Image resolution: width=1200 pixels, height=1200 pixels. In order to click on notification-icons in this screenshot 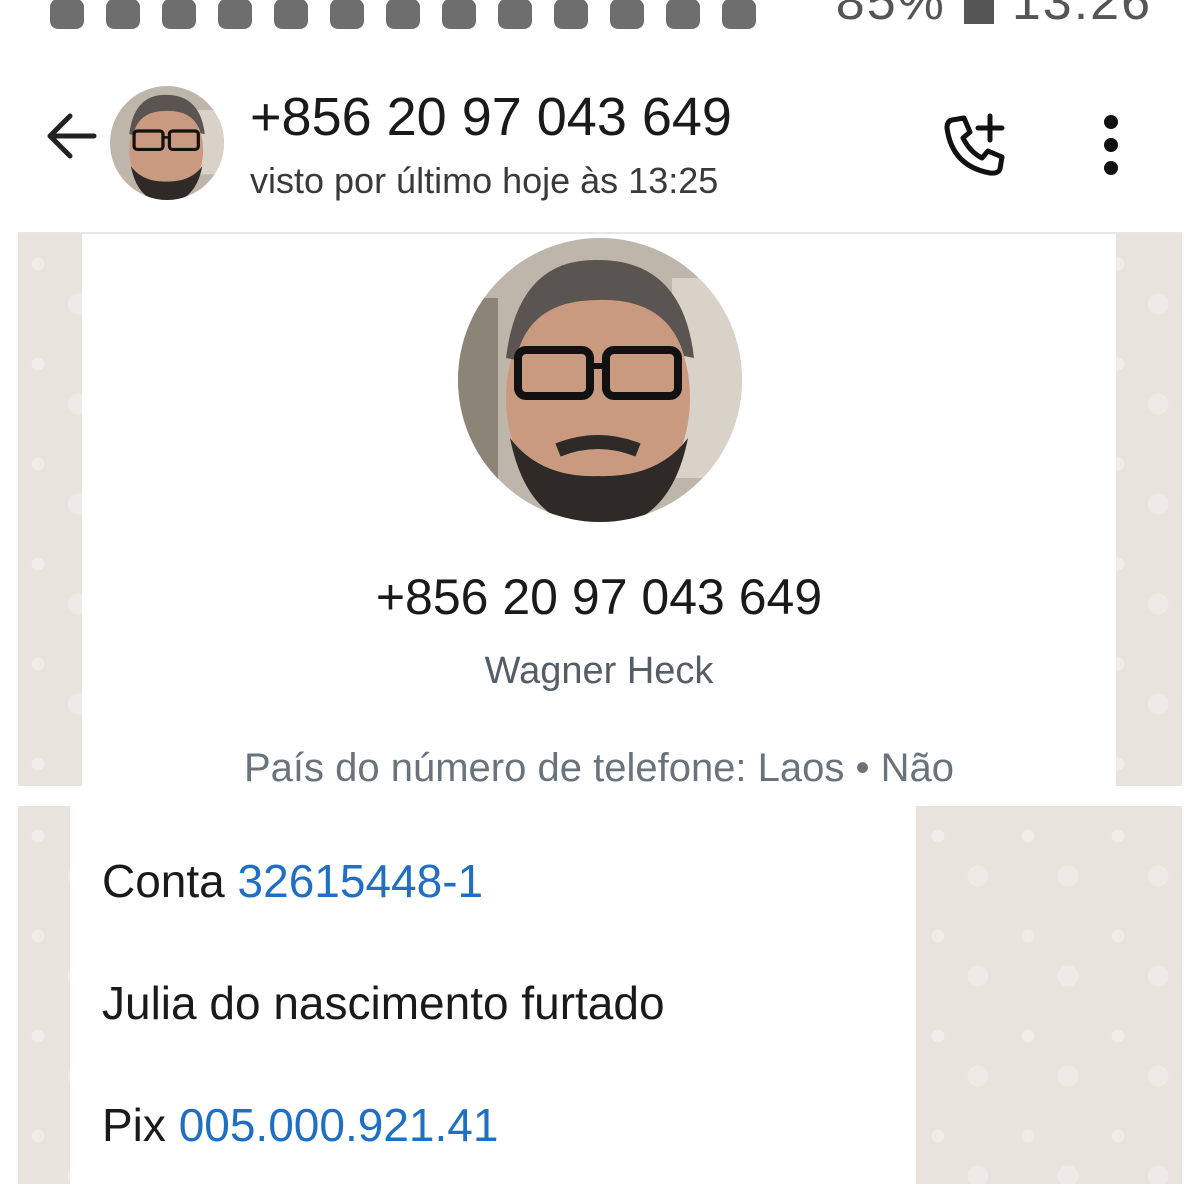, I will do `click(403, 17)`.